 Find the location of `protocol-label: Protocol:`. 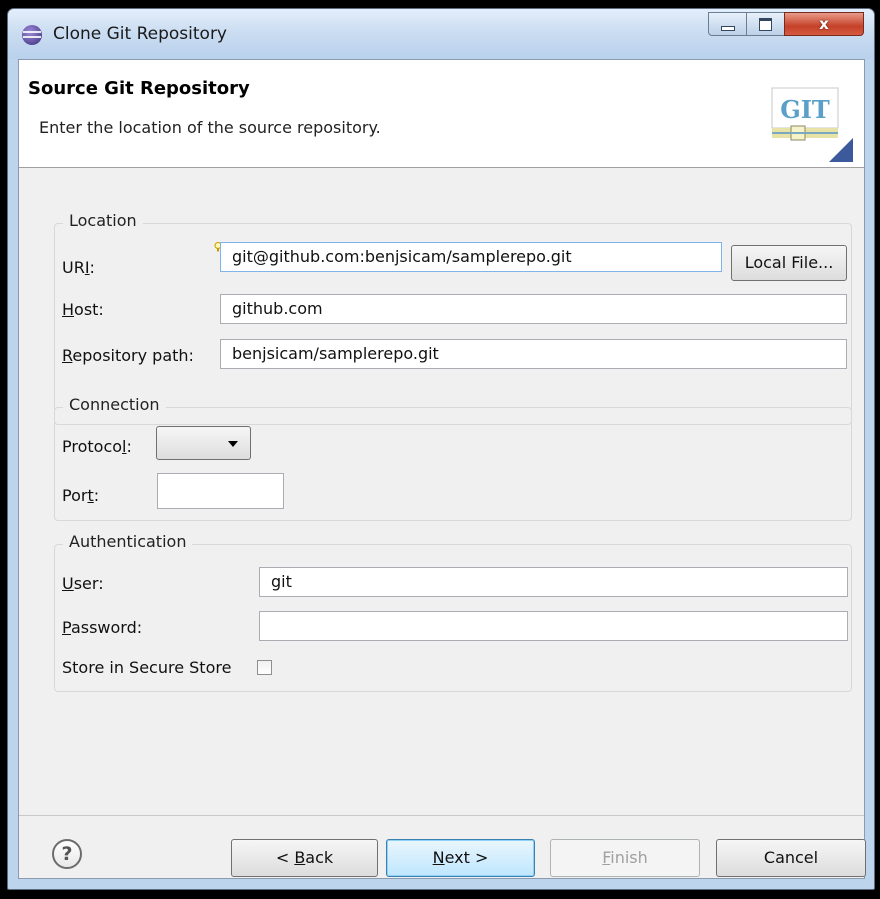

protocol-label: Protocol: is located at coordinates (97, 446).